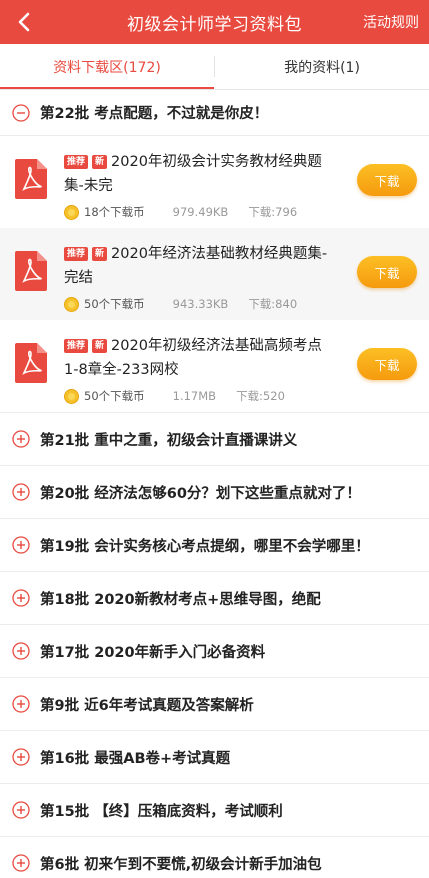 The width and height of the screenshot is (429, 878). I want to click on chevron-left-icon, so click(24, 22).